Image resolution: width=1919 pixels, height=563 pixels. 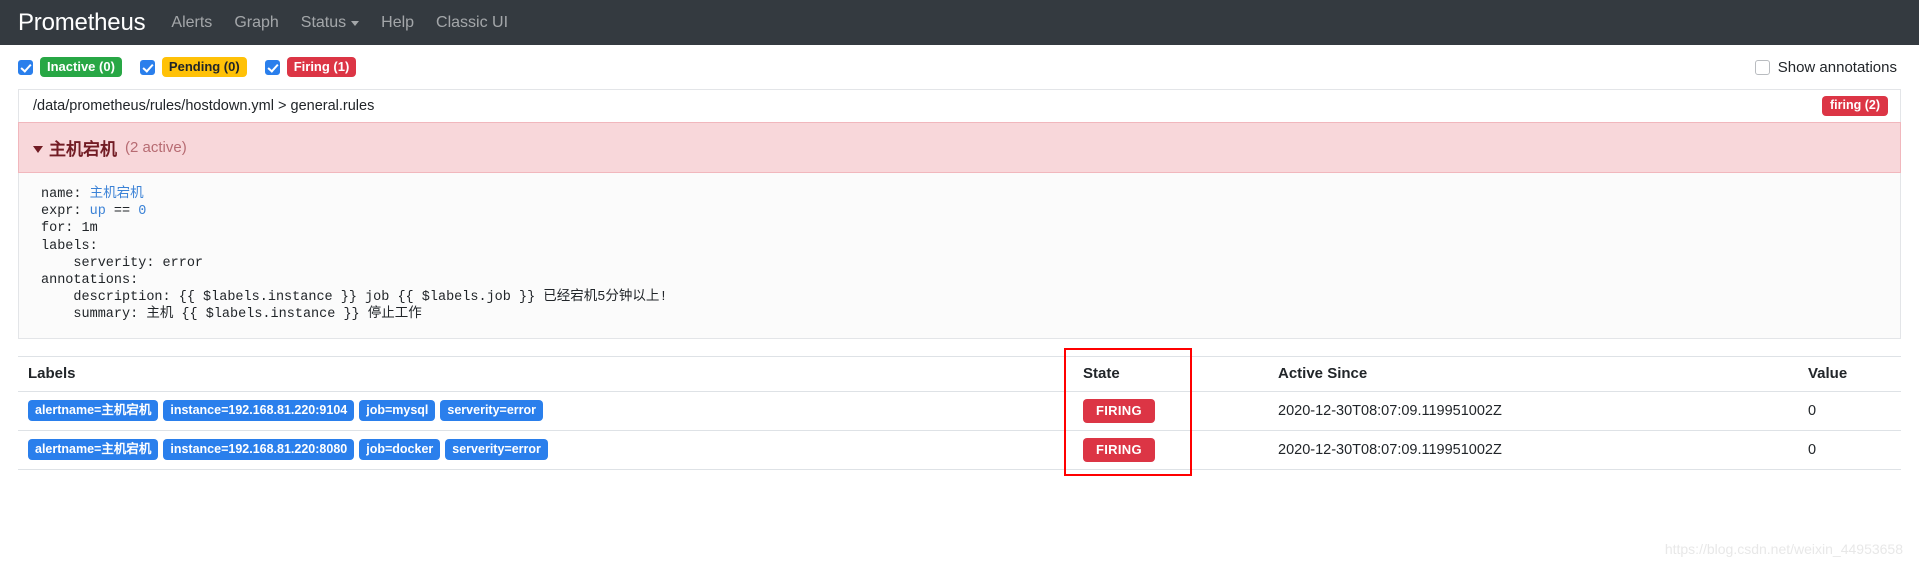 I want to click on label-badge: instance=192.168.81.220:8080, so click(x=259, y=449).